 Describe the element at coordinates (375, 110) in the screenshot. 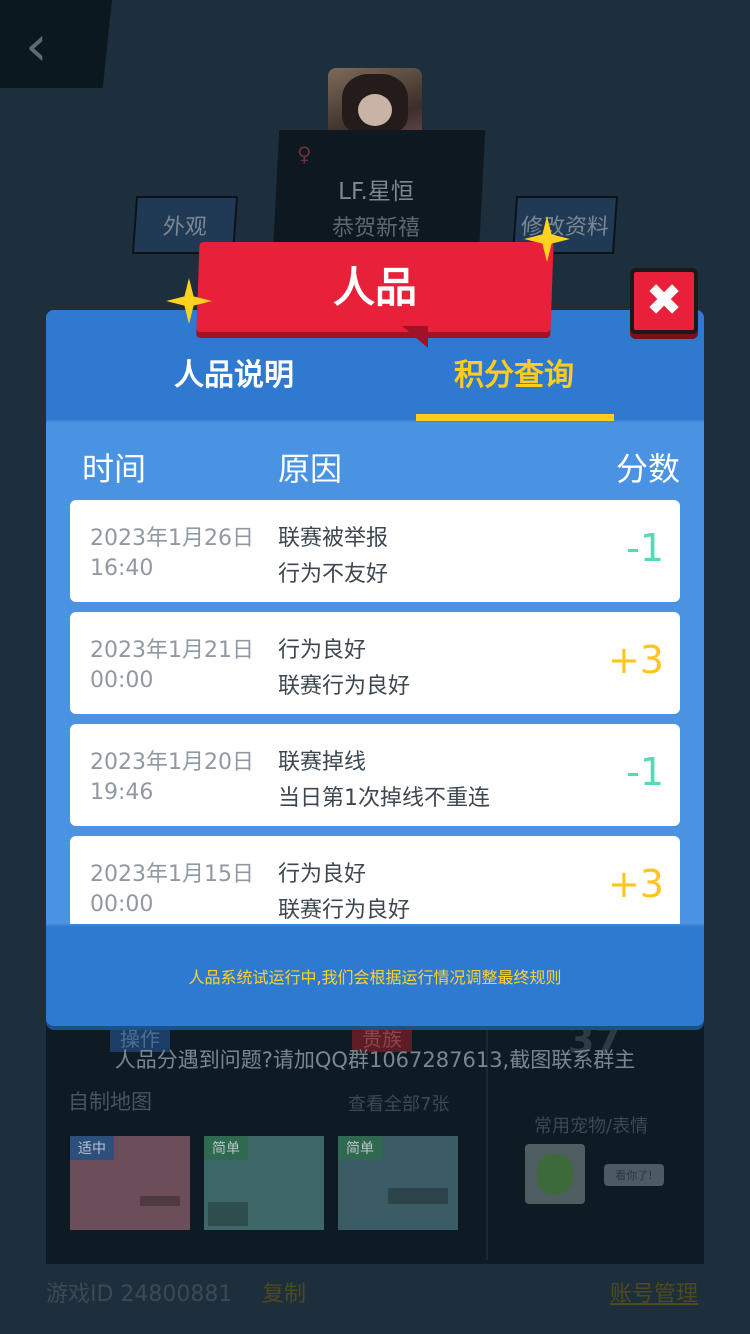

I see `avatar-face` at that location.